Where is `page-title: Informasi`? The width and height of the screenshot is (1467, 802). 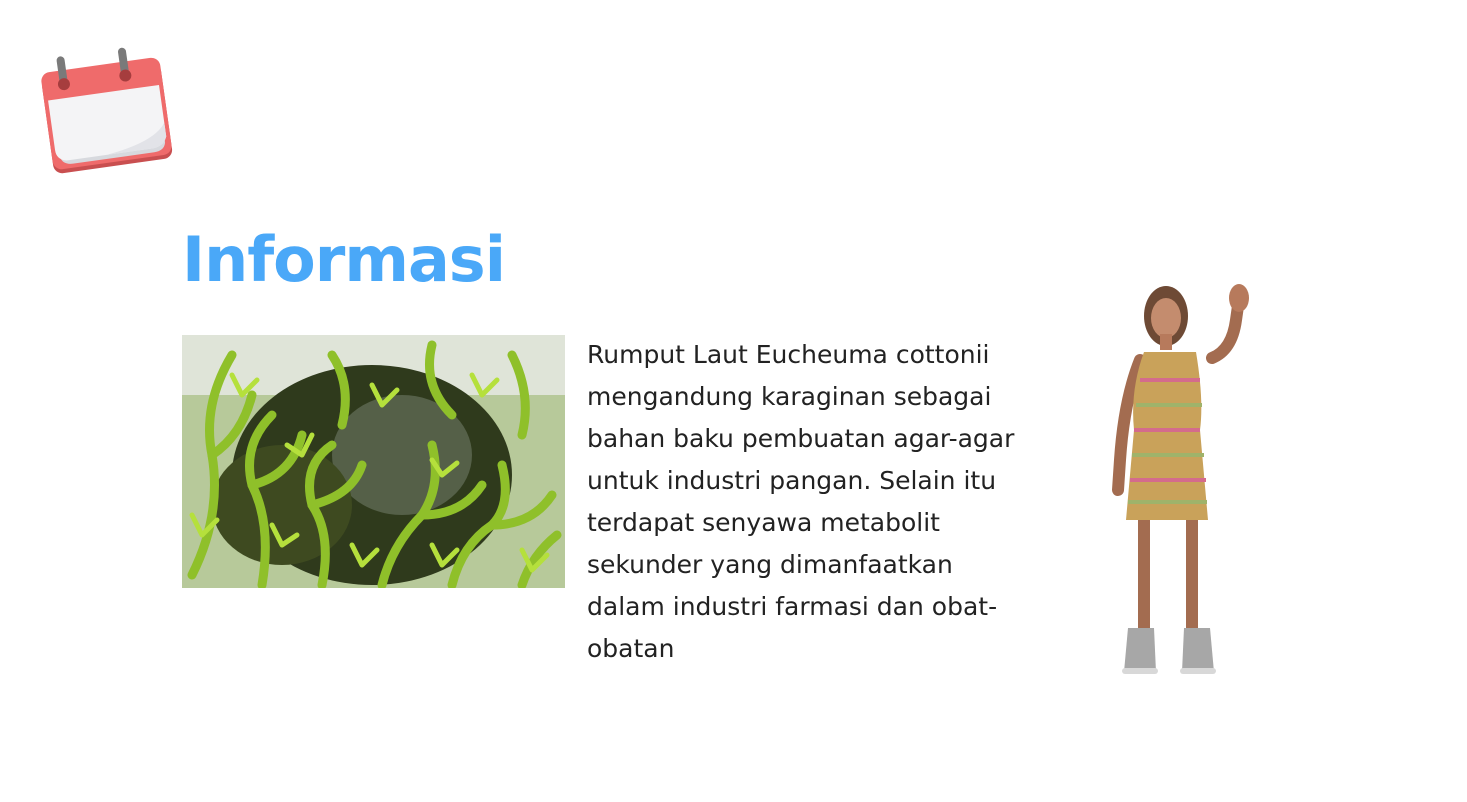 page-title: Informasi is located at coordinates (344, 259).